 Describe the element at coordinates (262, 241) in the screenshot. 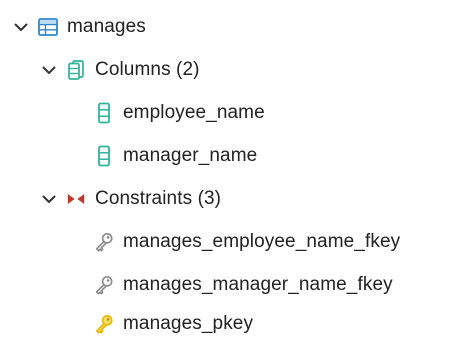

I see `tree-node-label: manages_employee_name_fkey` at that location.